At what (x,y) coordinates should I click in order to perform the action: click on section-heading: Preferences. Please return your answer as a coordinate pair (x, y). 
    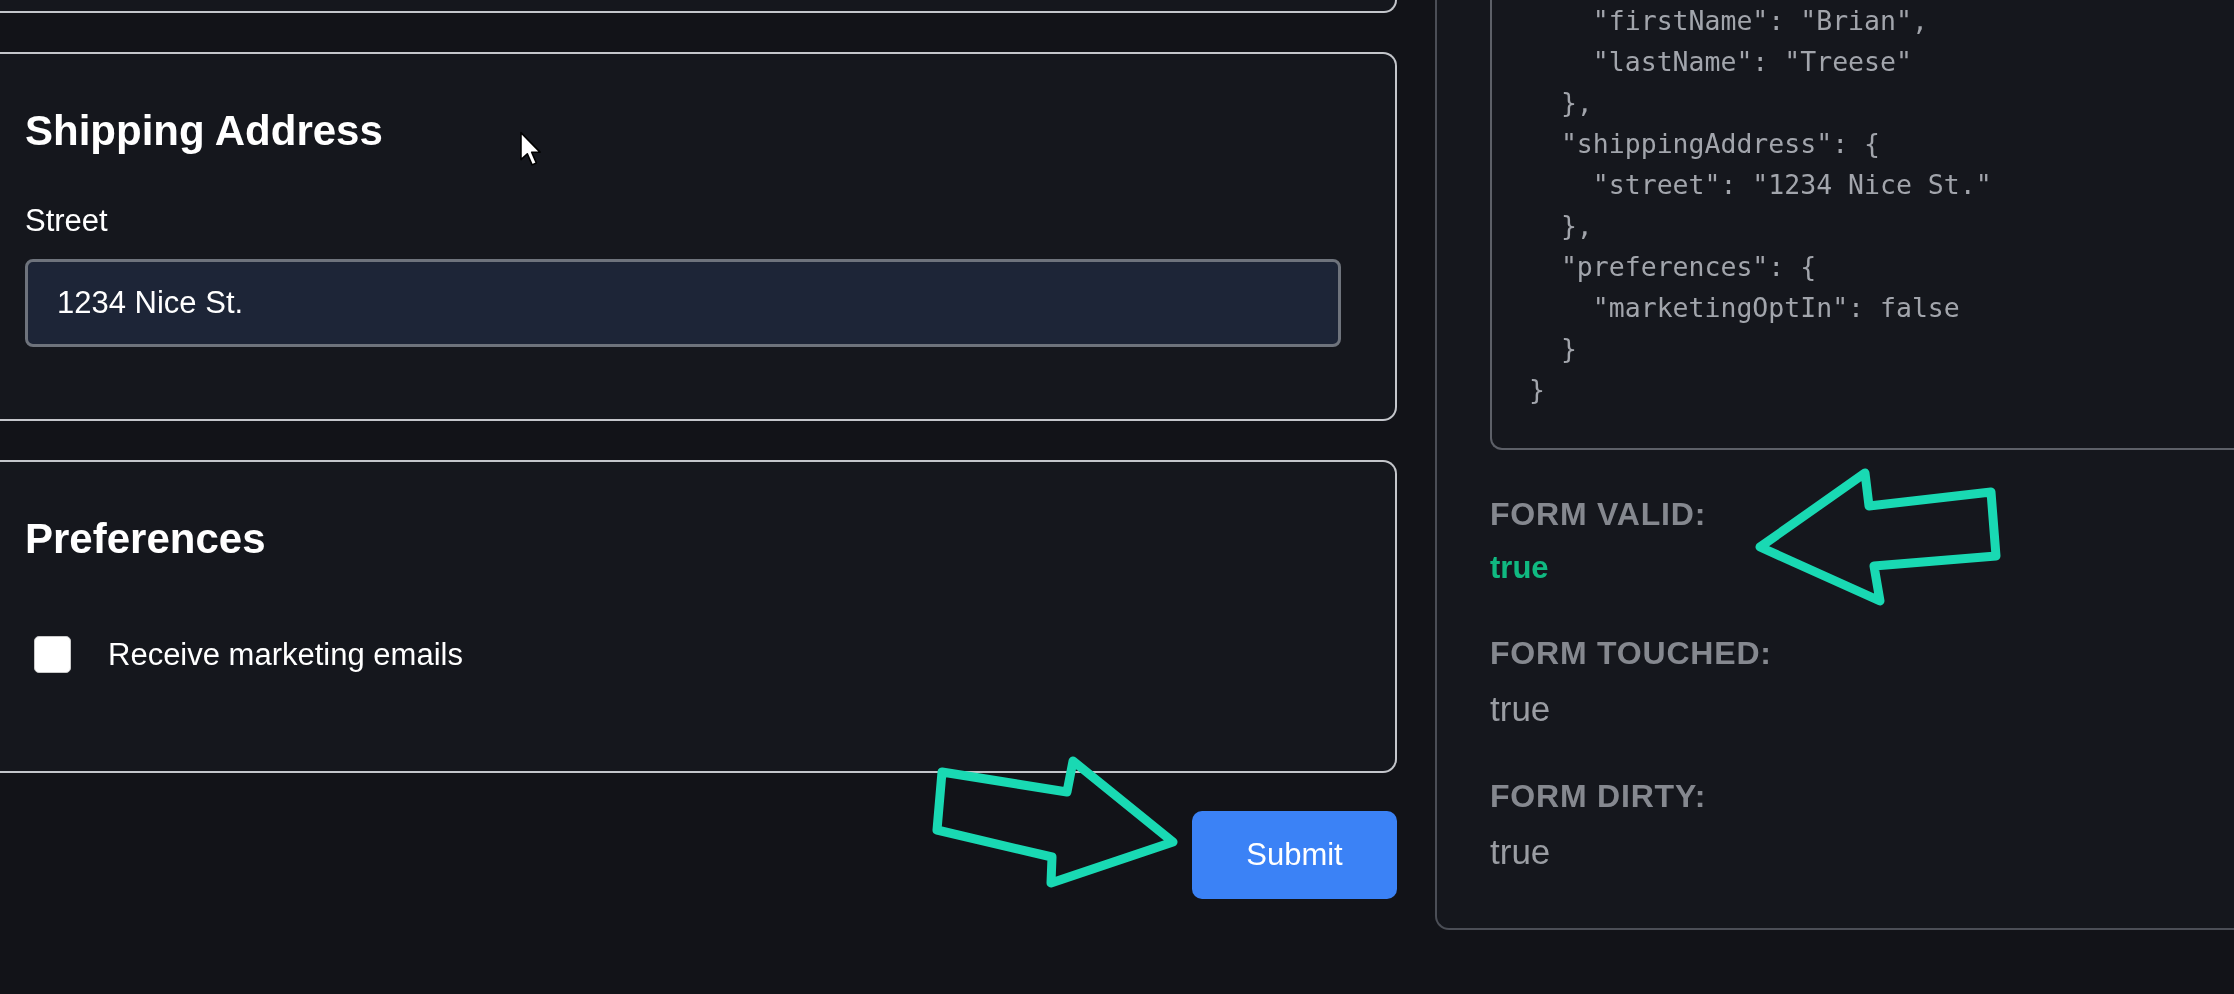
    Looking at the image, I should click on (145, 539).